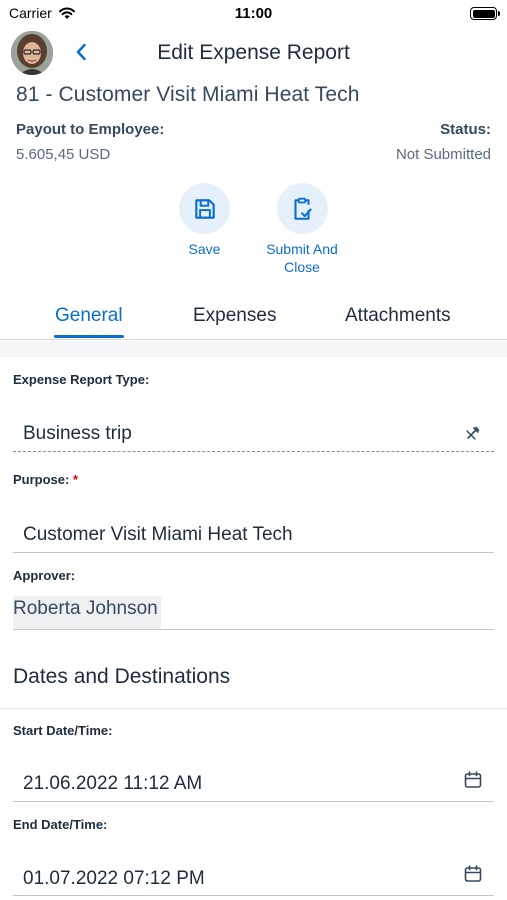 The height and width of the screenshot is (900, 507). What do you see at coordinates (253, 629) in the screenshot?
I see `approver-underline` at bounding box center [253, 629].